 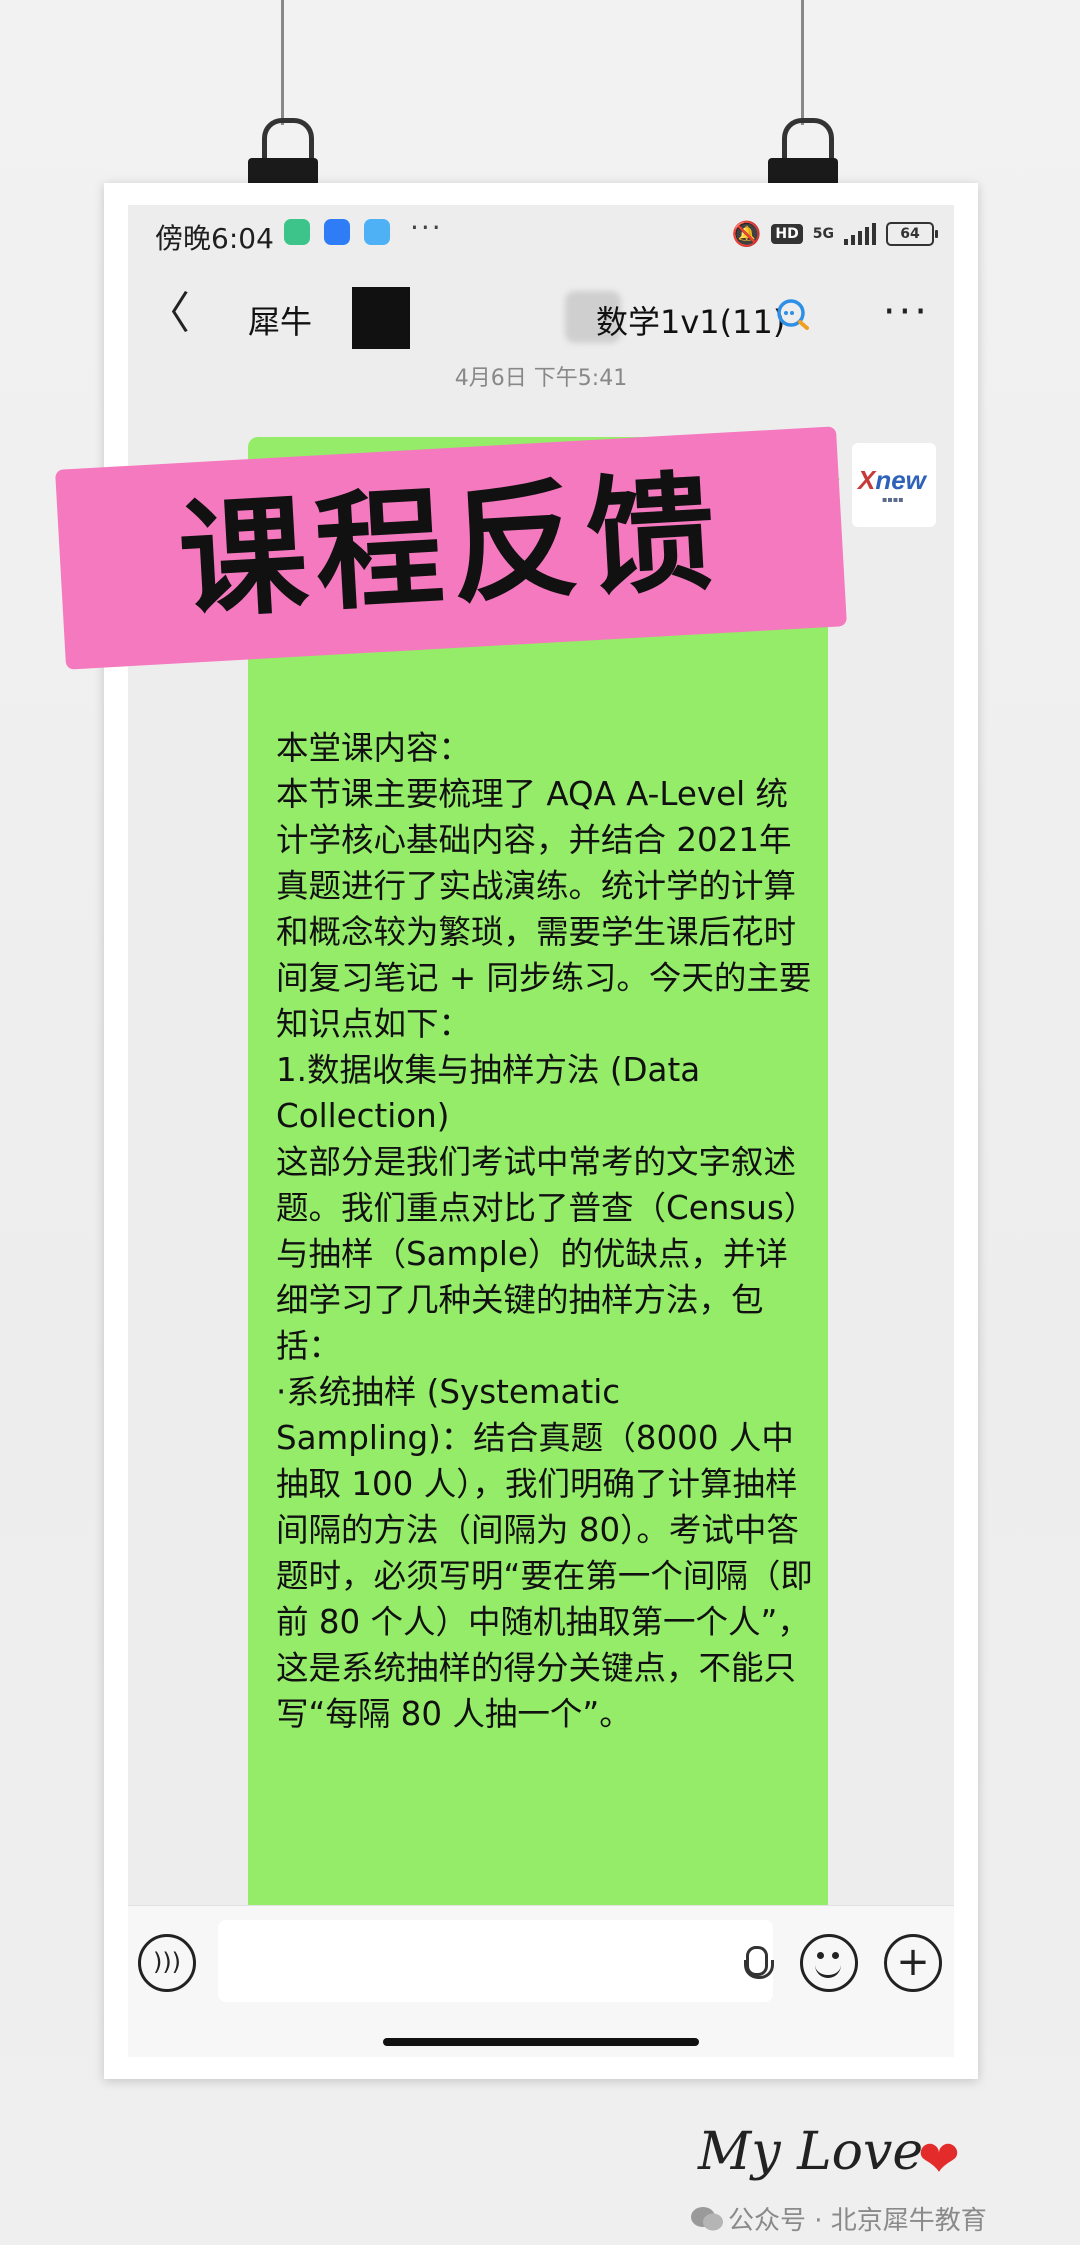 I want to click on more-options-icon: ···, so click(x=906, y=312).